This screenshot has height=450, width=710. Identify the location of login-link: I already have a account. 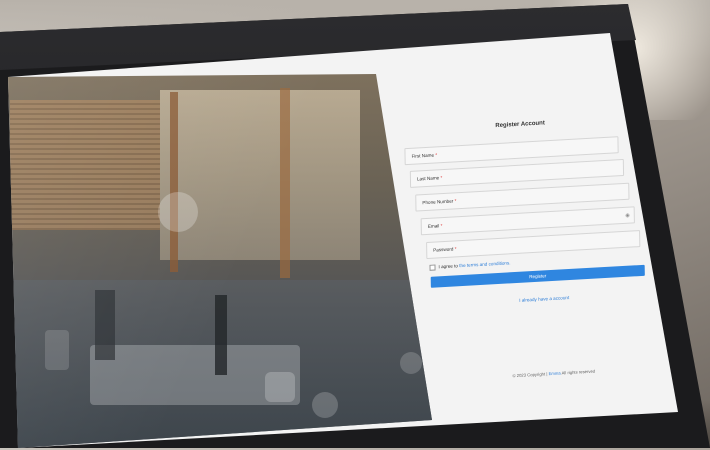
(544, 299).